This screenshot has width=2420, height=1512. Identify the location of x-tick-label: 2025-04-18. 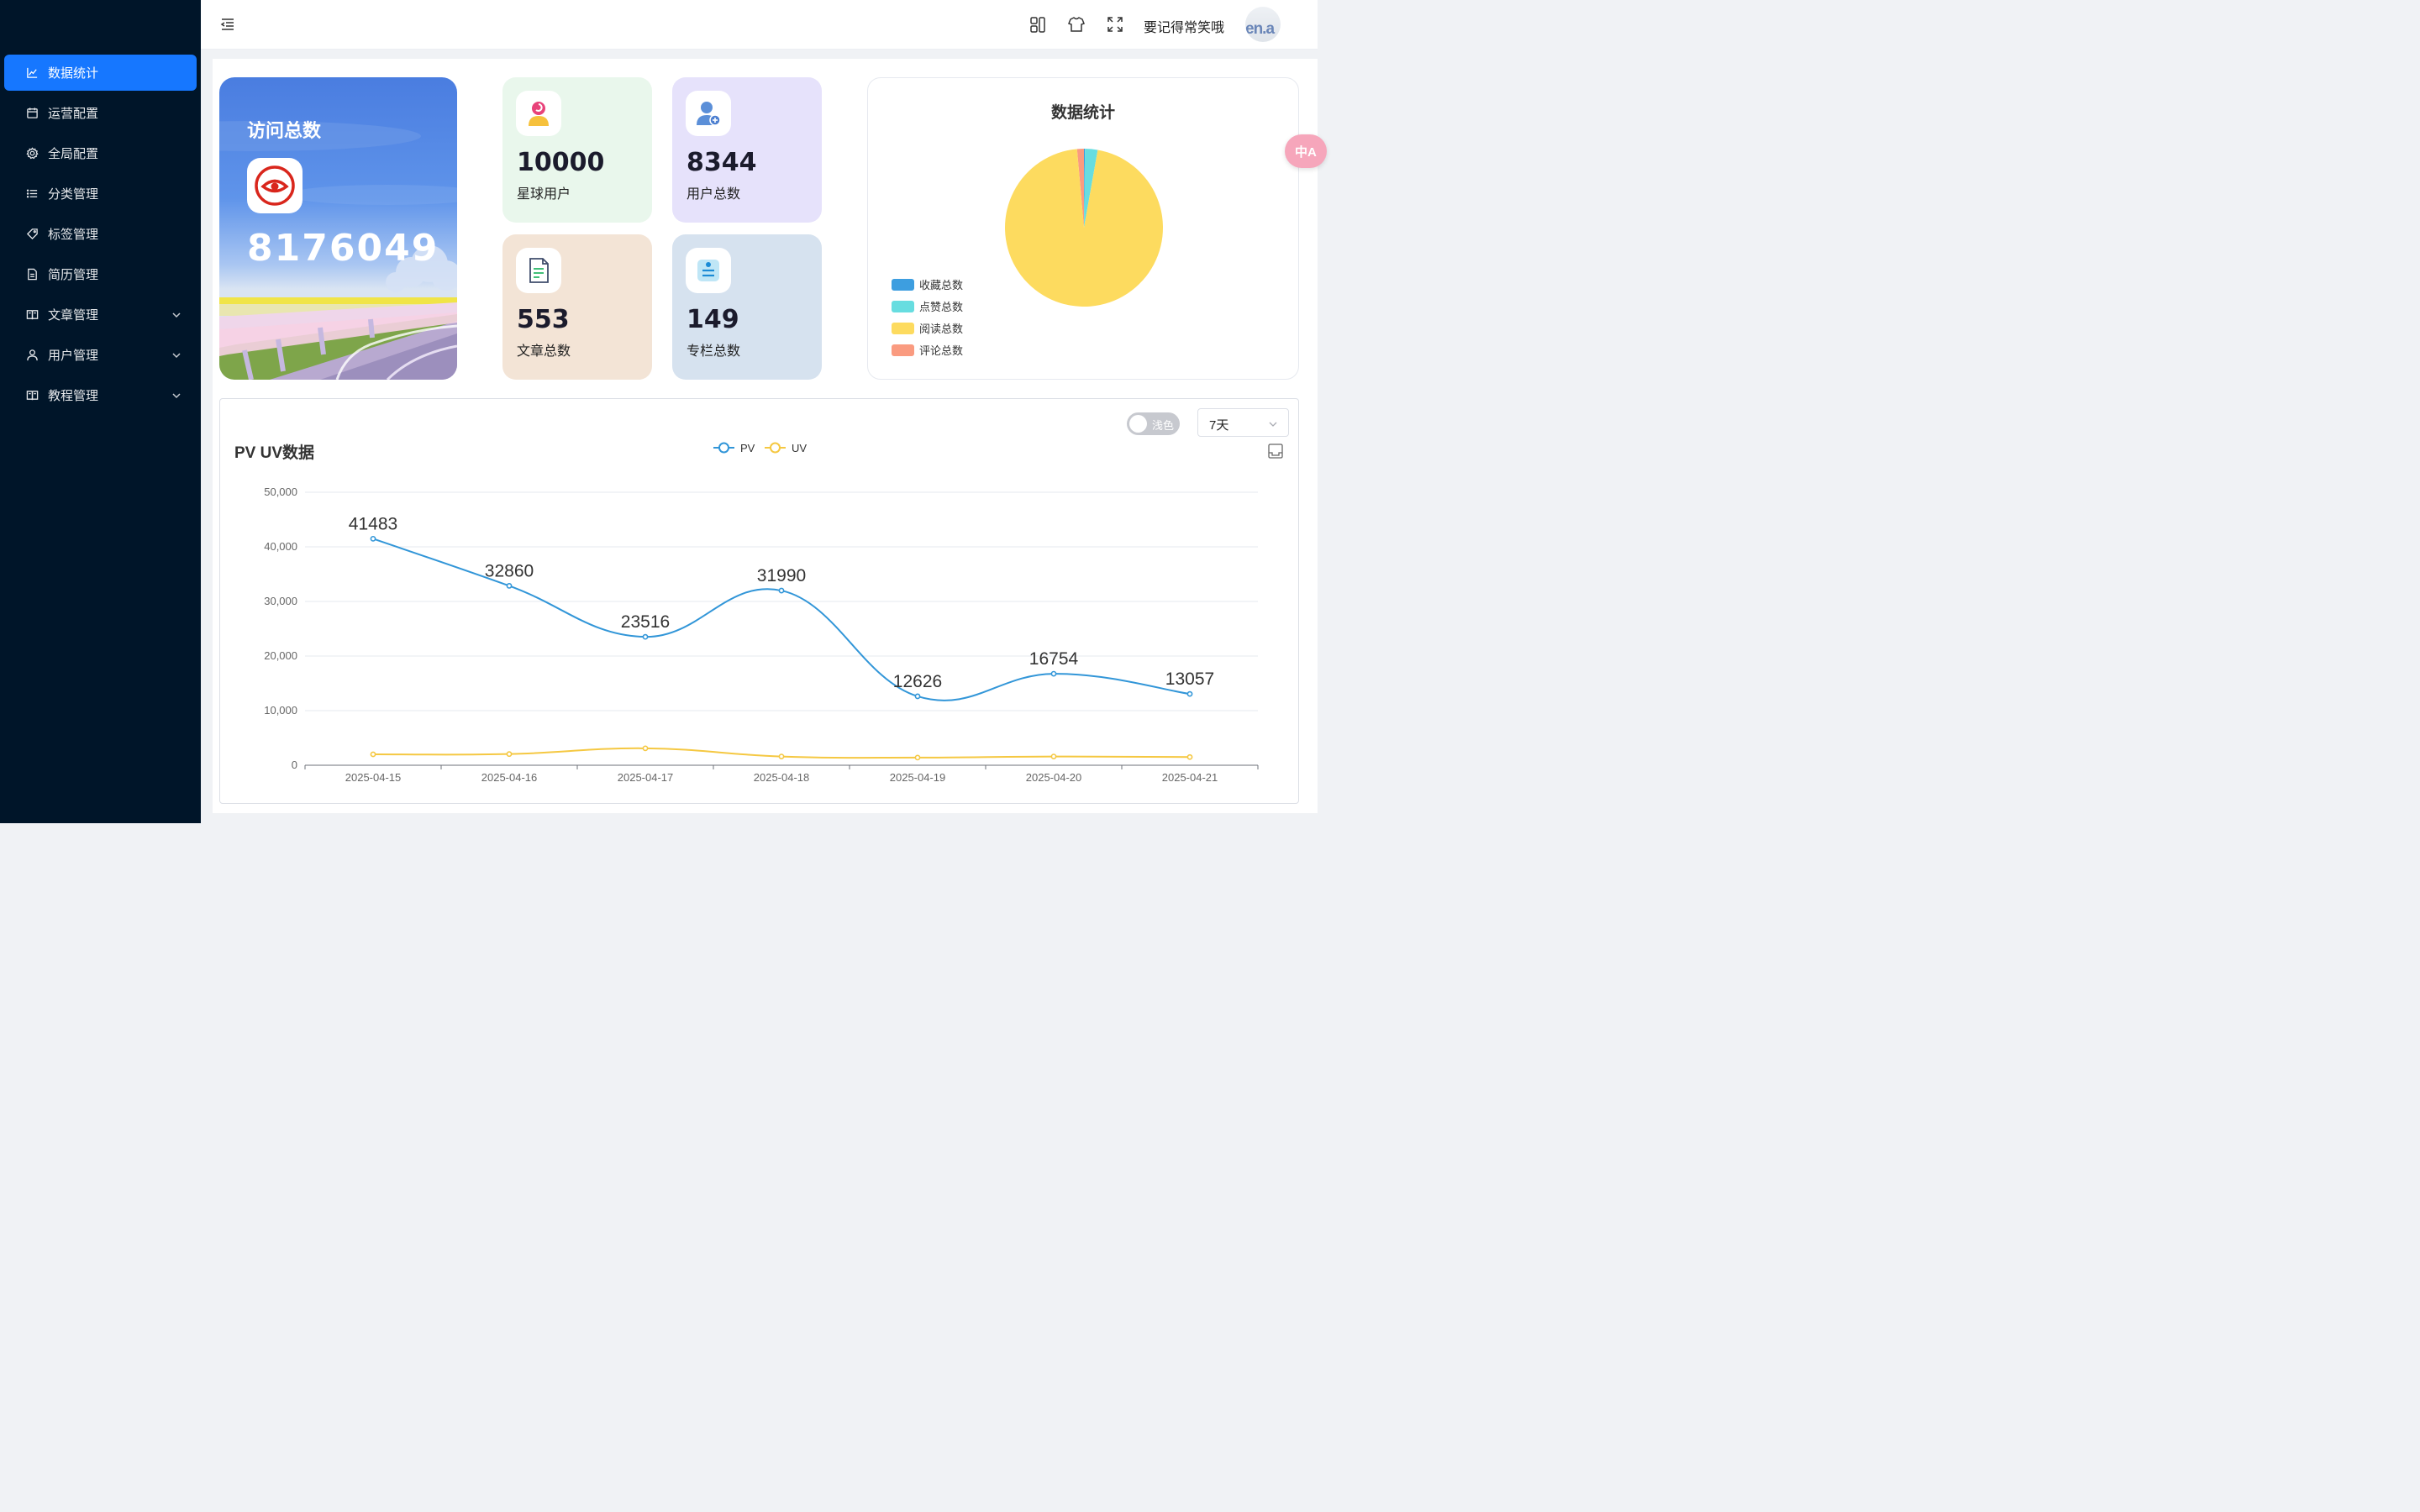
(782, 777).